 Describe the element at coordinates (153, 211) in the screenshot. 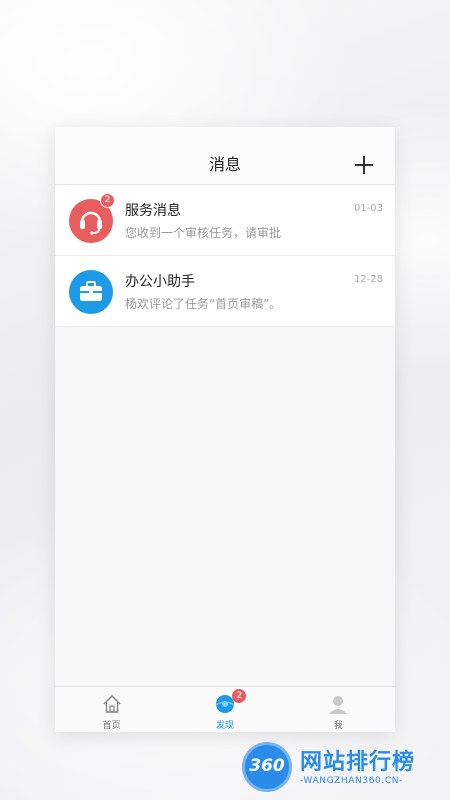

I see `item-title: 服务消息` at that location.